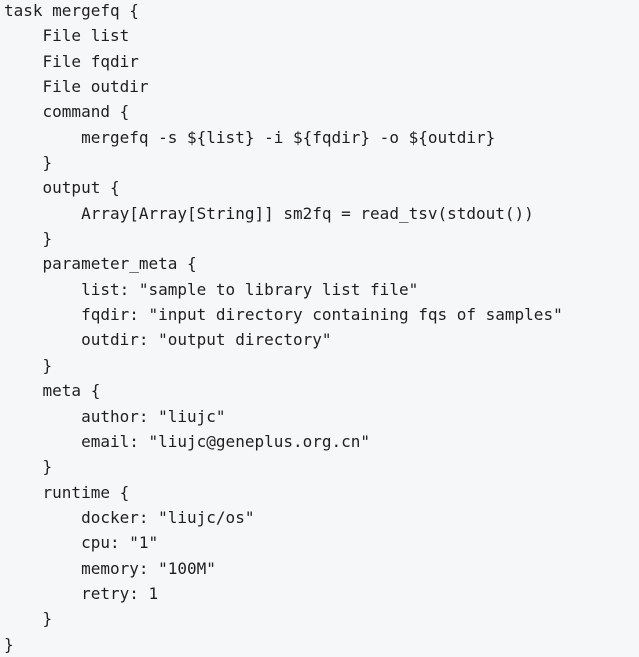 This screenshot has width=639, height=657. What do you see at coordinates (110, 568) in the screenshot?
I see `code-line: memory: "100M"` at bounding box center [110, 568].